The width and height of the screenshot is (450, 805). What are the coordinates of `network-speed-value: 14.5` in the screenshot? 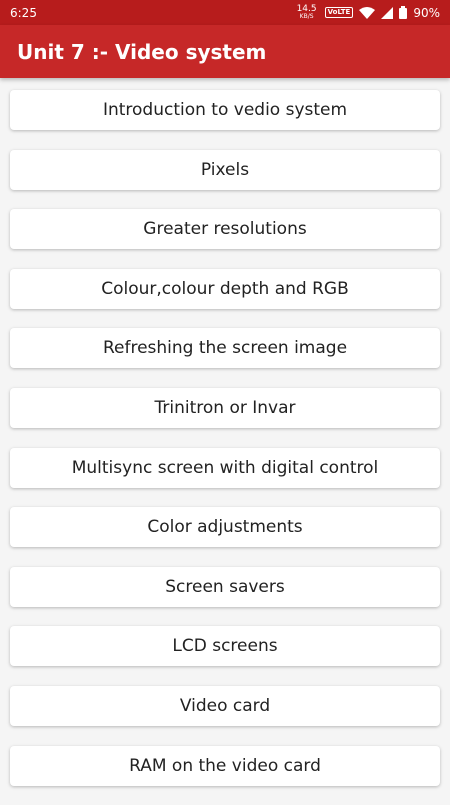 It's located at (306, 8).